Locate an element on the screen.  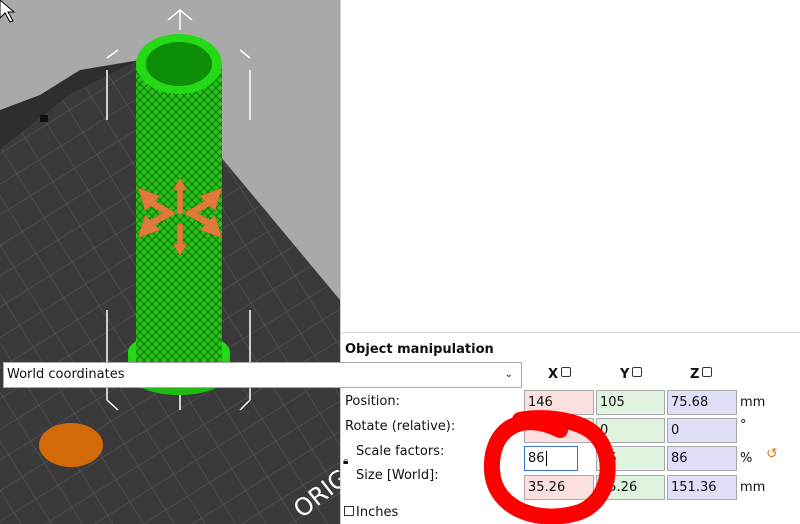
lock-icon: 🔒︎ is located at coordinates (345, 461).